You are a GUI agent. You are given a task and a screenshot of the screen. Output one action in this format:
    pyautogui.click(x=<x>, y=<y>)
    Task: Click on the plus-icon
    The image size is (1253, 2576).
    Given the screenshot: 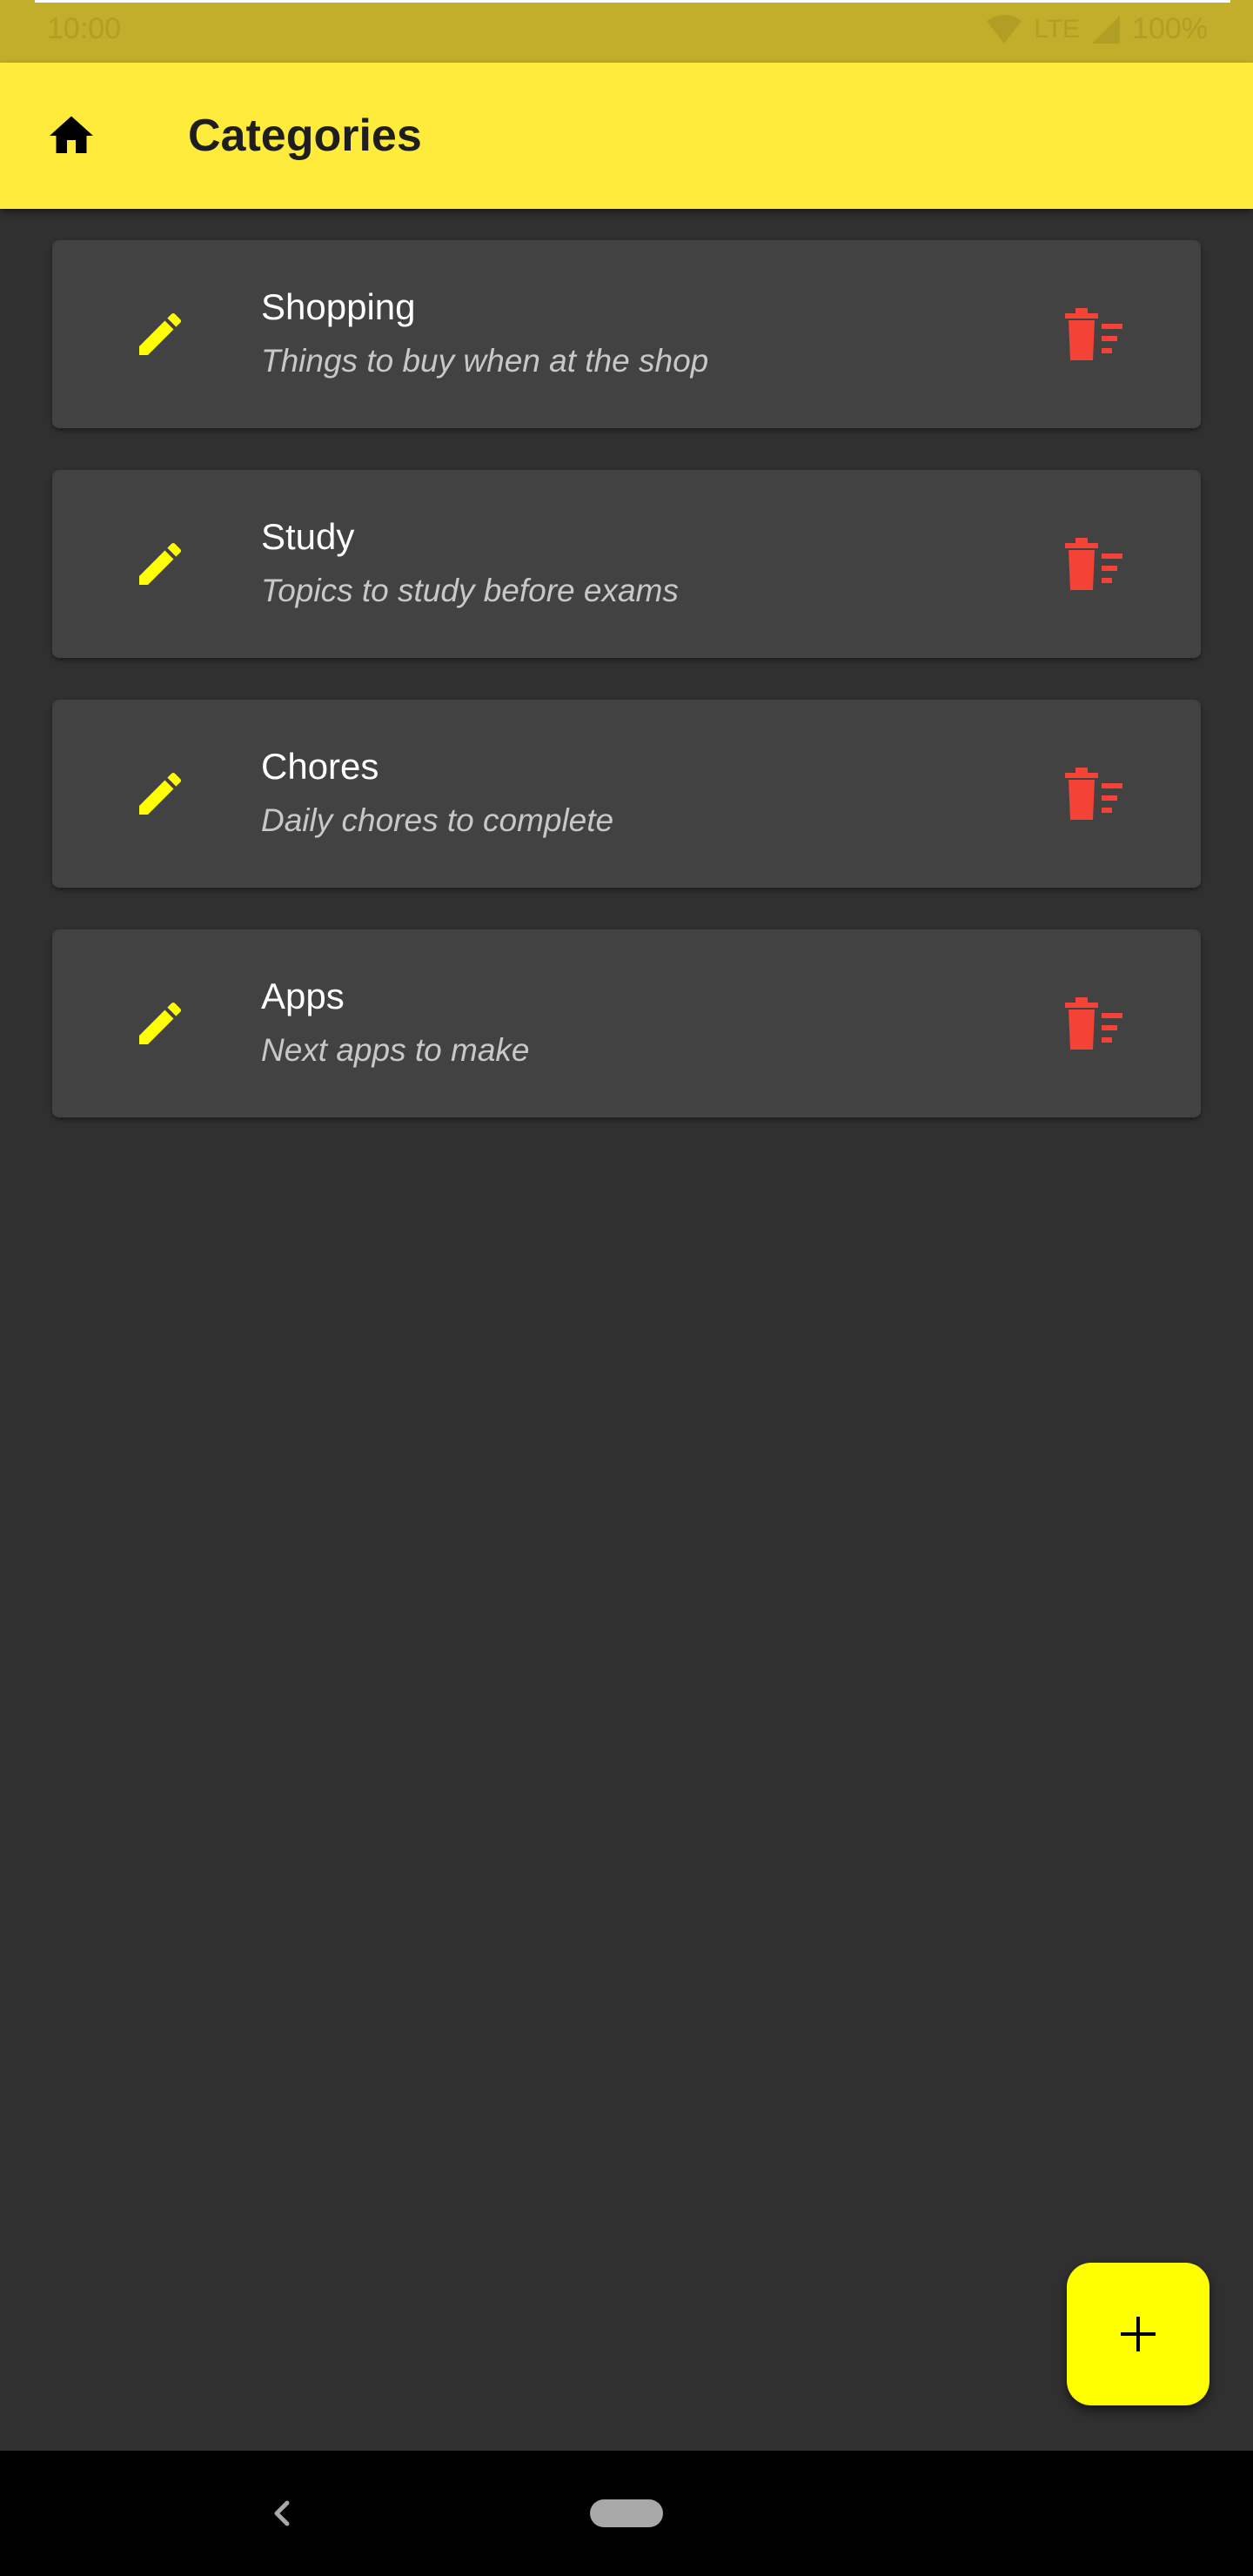 What is the action you would take?
    pyautogui.click(x=1138, y=2334)
    